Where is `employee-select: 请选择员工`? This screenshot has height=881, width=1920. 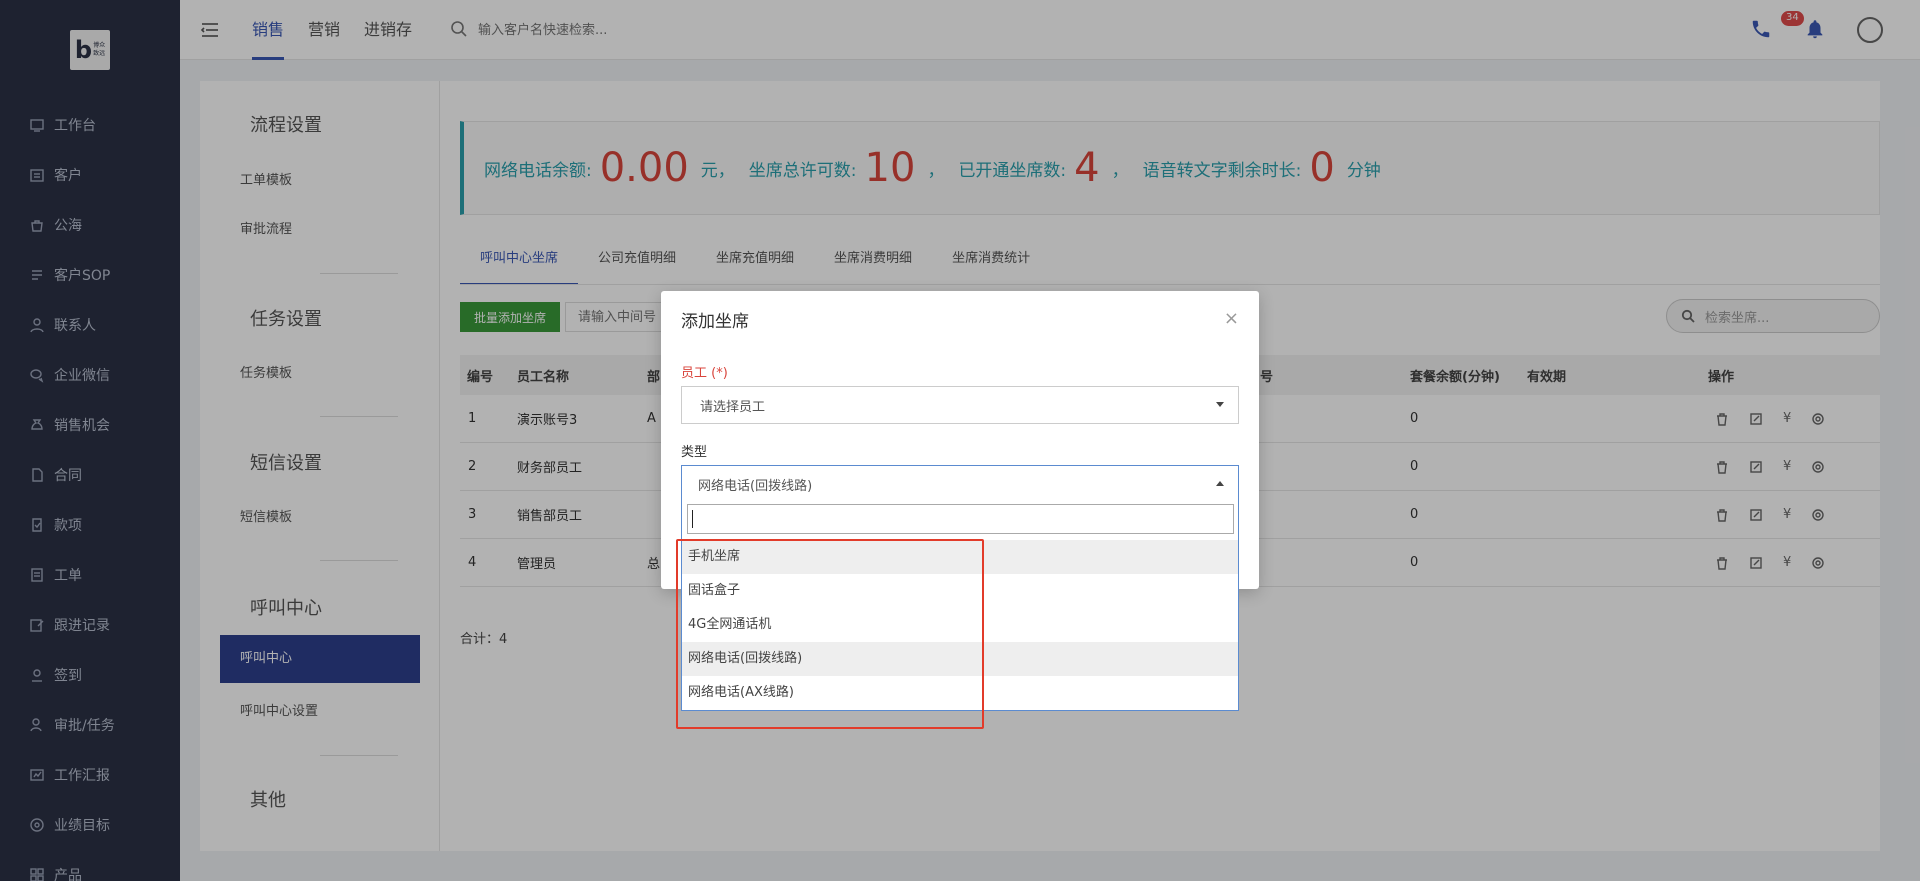 employee-select: 请选择员工 is located at coordinates (960, 405).